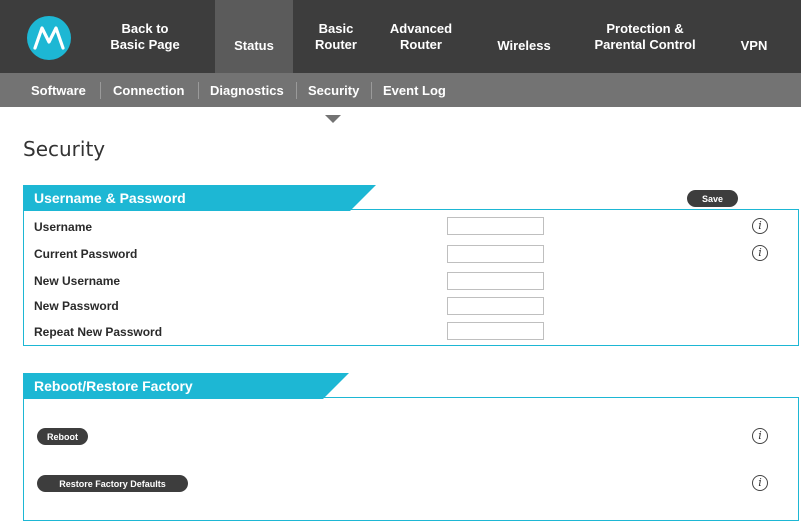 The height and width of the screenshot is (525, 801). I want to click on subnav-software-label: Software, so click(58, 90).